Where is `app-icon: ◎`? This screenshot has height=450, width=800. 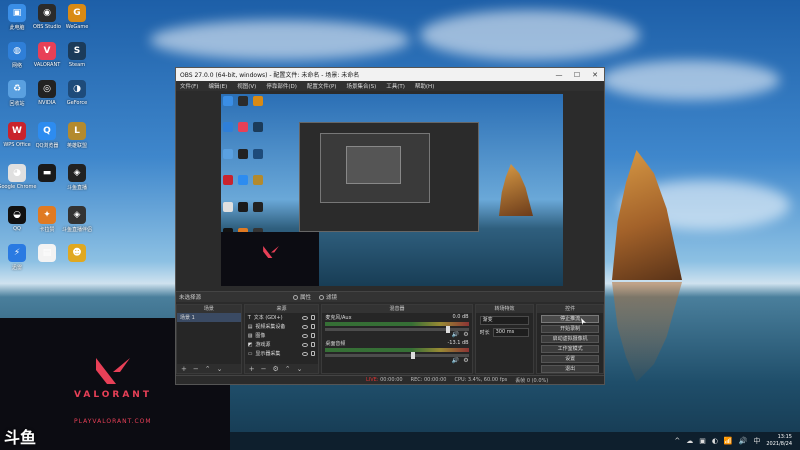 app-icon: ◎ is located at coordinates (47, 89).